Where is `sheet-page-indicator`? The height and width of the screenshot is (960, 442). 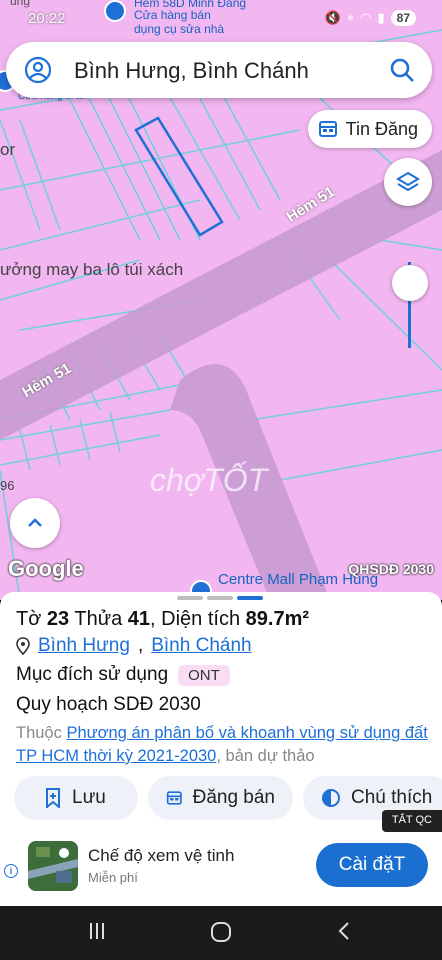 sheet-page-indicator is located at coordinates (220, 598).